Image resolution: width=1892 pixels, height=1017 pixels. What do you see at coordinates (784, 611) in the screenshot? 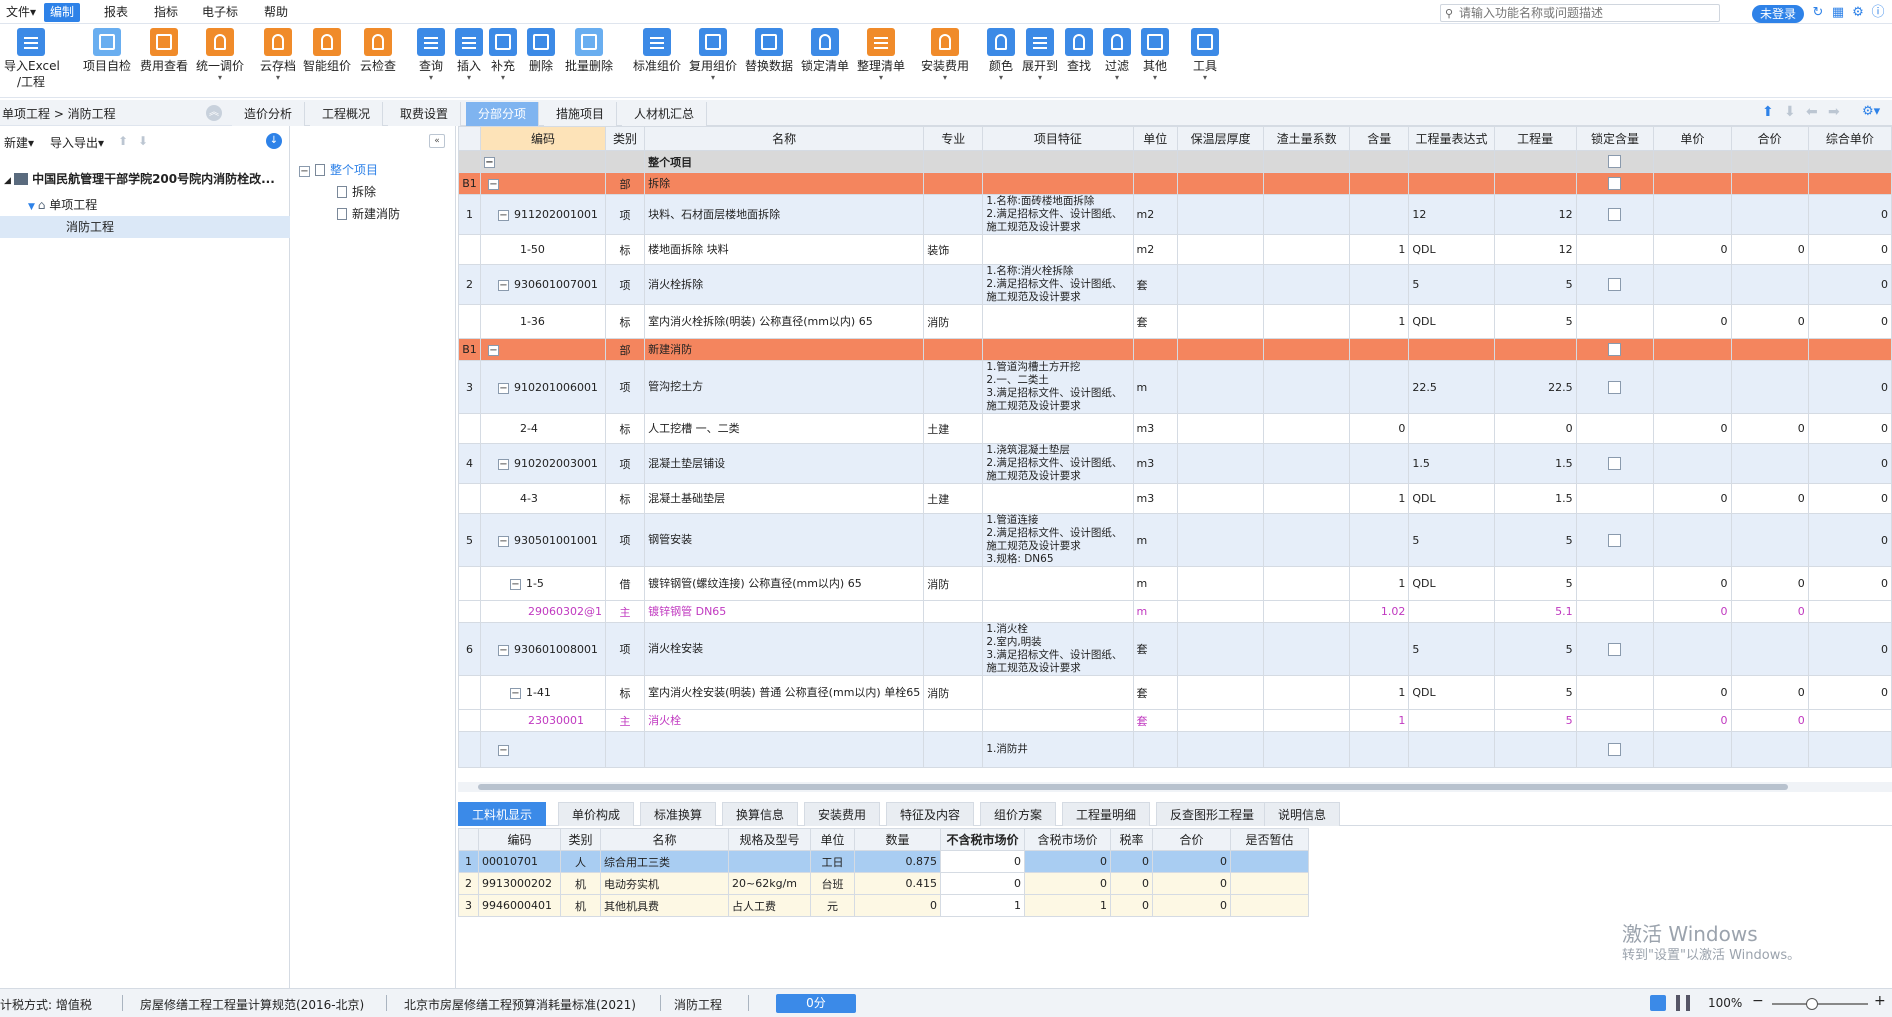
I see `name-cell: 镀锌钢管 DN65` at bounding box center [784, 611].